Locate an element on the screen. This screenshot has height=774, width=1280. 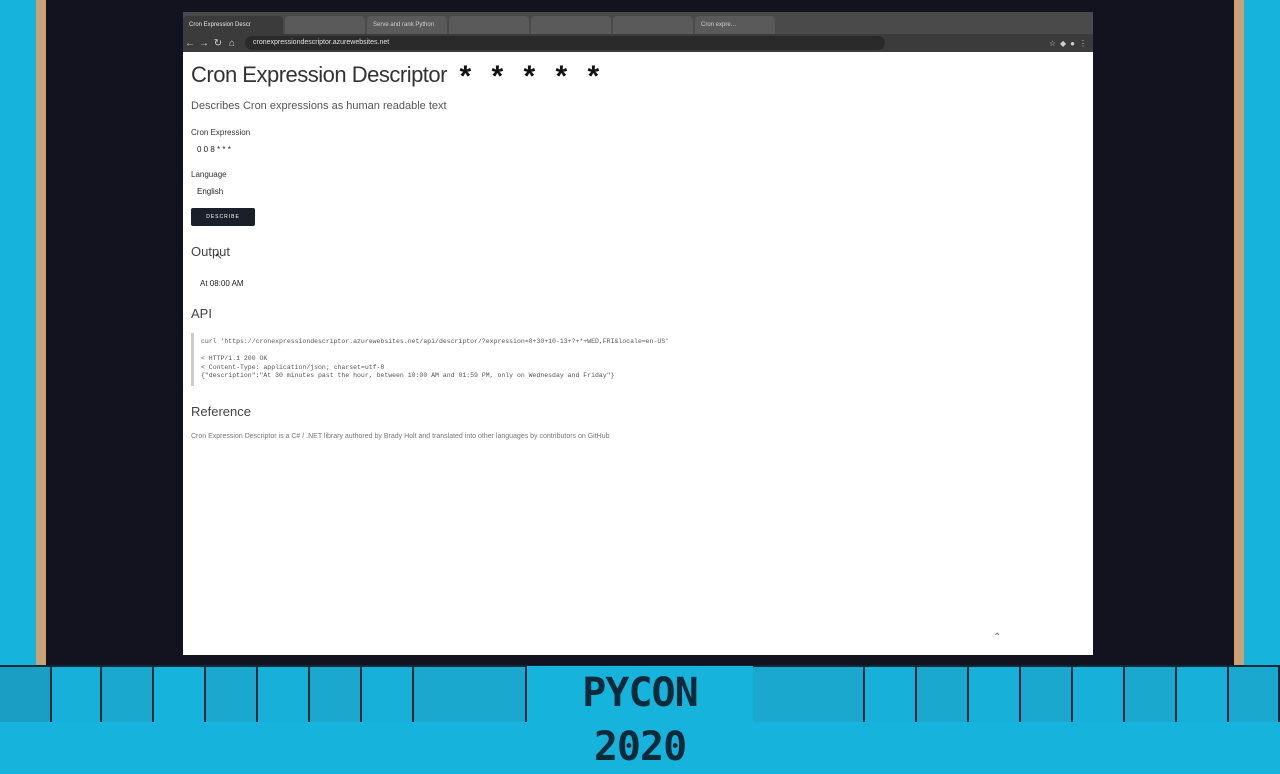
banner-wave-tile is located at coordinates (470, 694).